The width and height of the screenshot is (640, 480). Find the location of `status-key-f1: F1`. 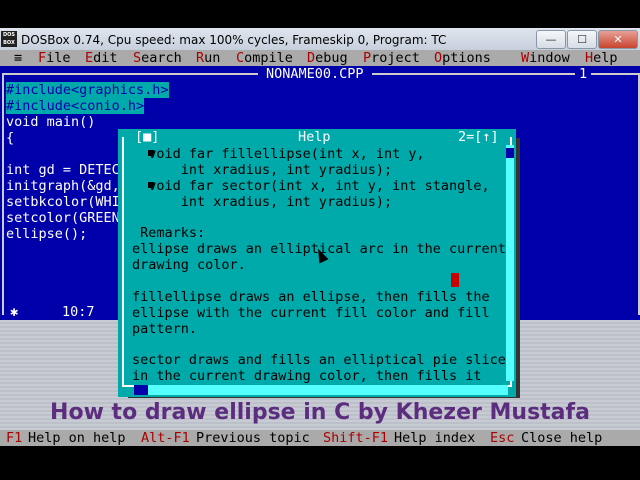

status-key-f1: F1 is located at coordinates (14, 438).